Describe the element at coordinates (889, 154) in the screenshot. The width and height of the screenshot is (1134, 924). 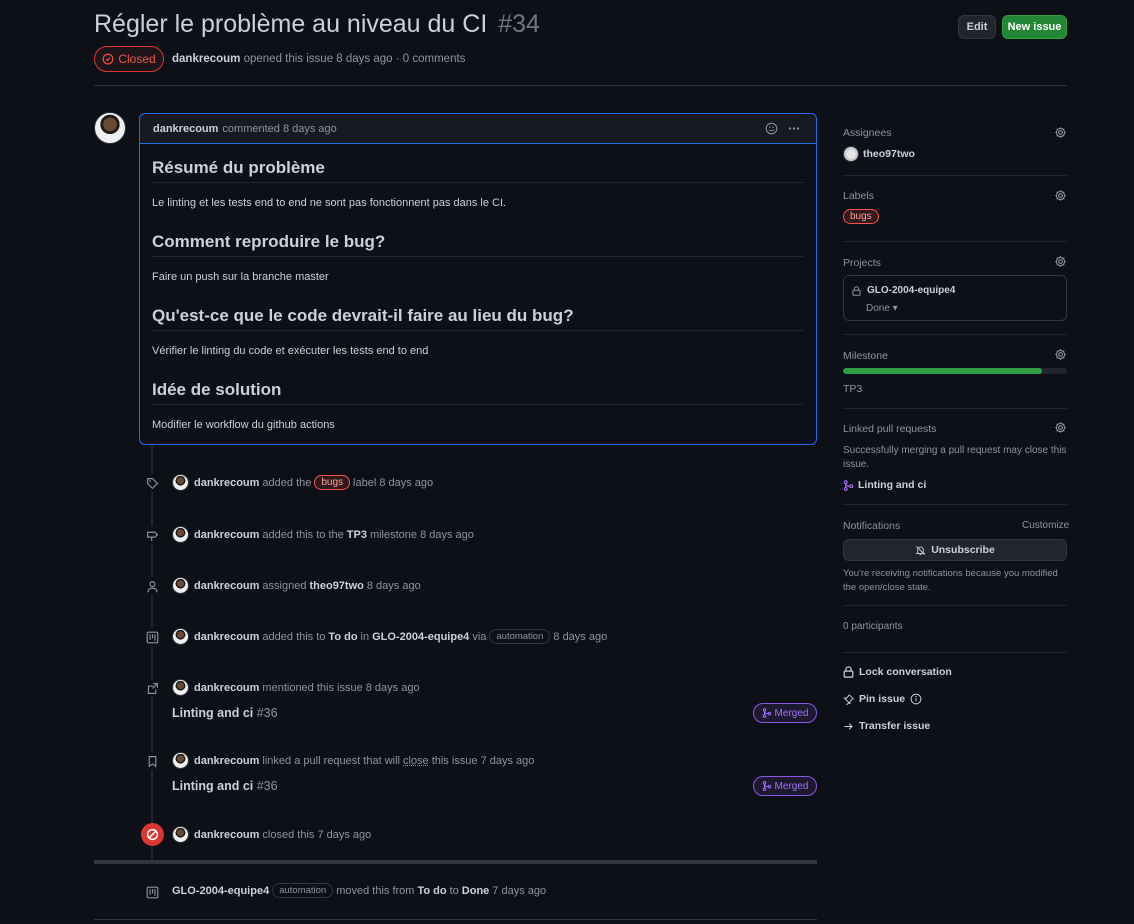
I see `assignee-name: theo97two` at that location.